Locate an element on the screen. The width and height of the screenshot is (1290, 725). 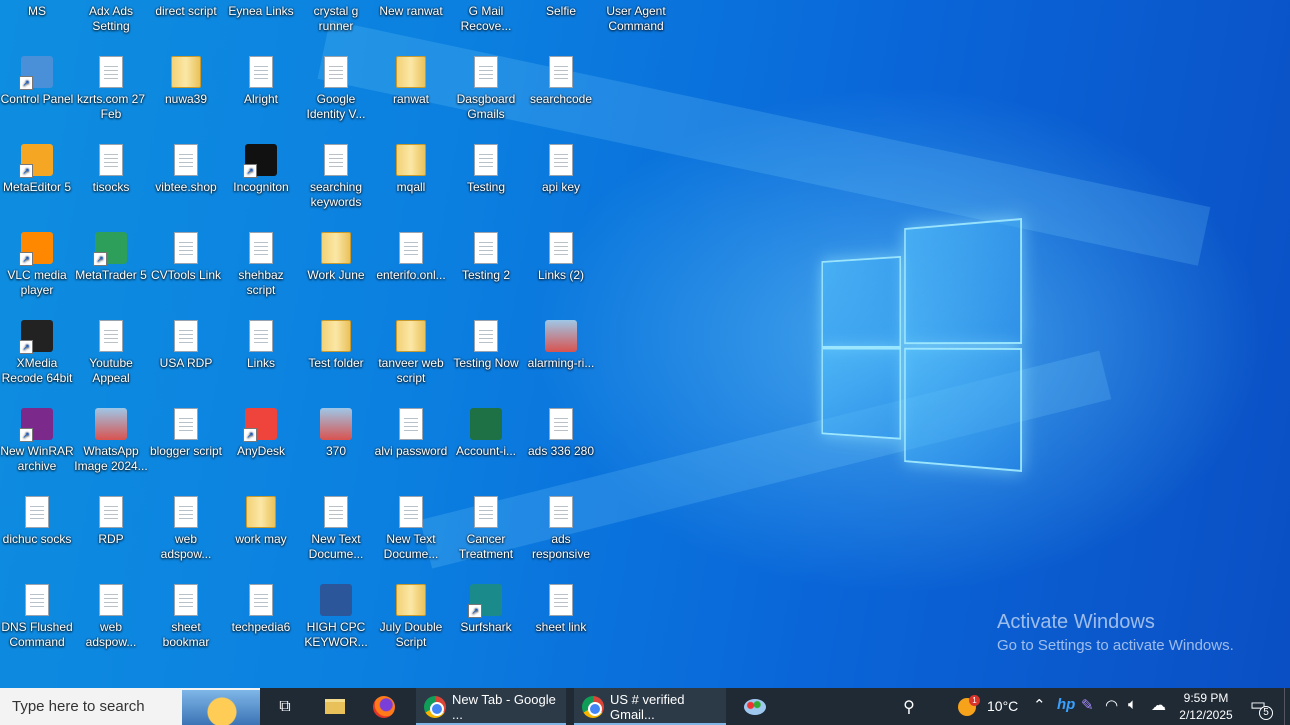
desktop-icon: Youtube Appeal is located at coordinates (111, 353).